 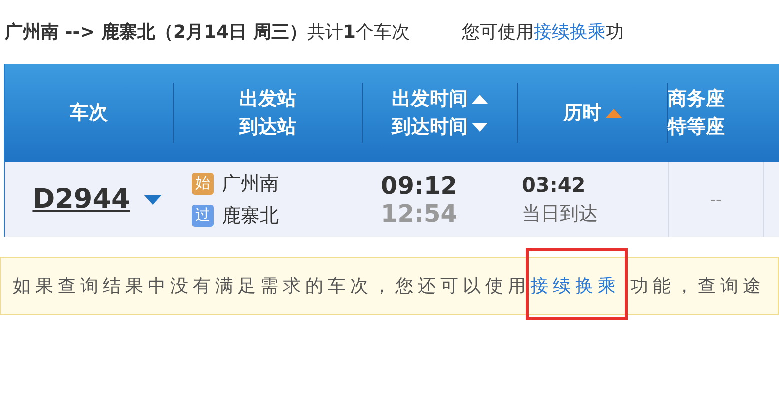 What do you see at coordinates (153, 199) in the screenshot?
I see `dropdown-icon` at bounding box center [153, 199].